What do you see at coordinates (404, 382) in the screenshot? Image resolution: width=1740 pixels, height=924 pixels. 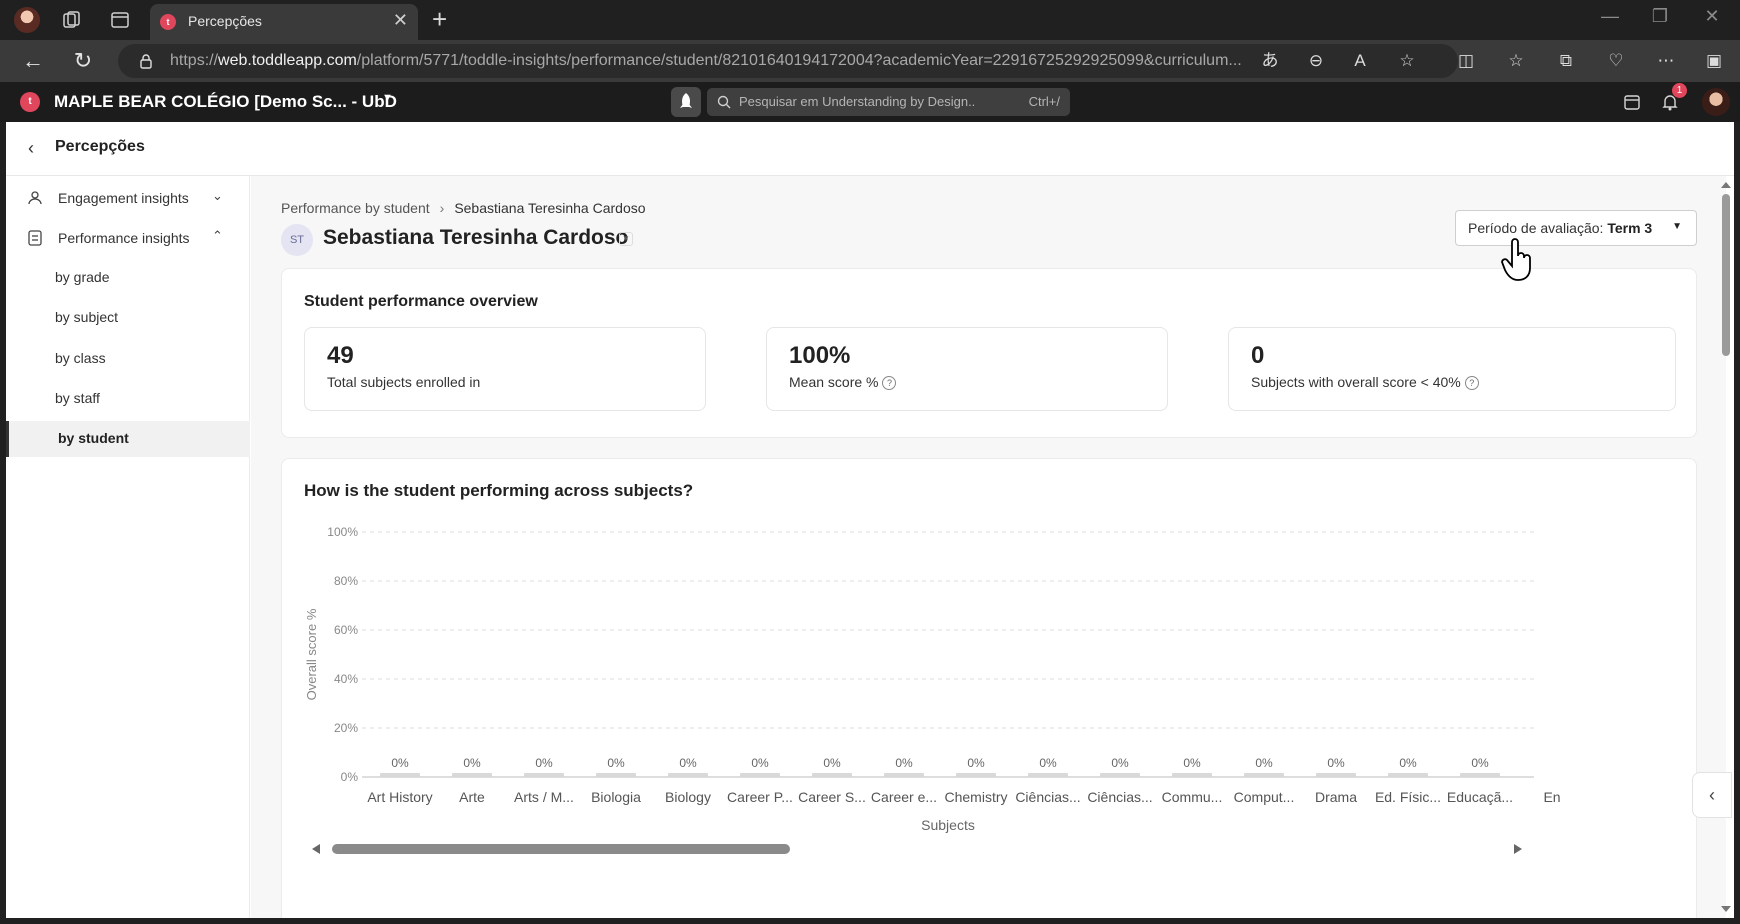 I see `stat-label: Total subjects enrolled in` at bounding box center [404, 382].